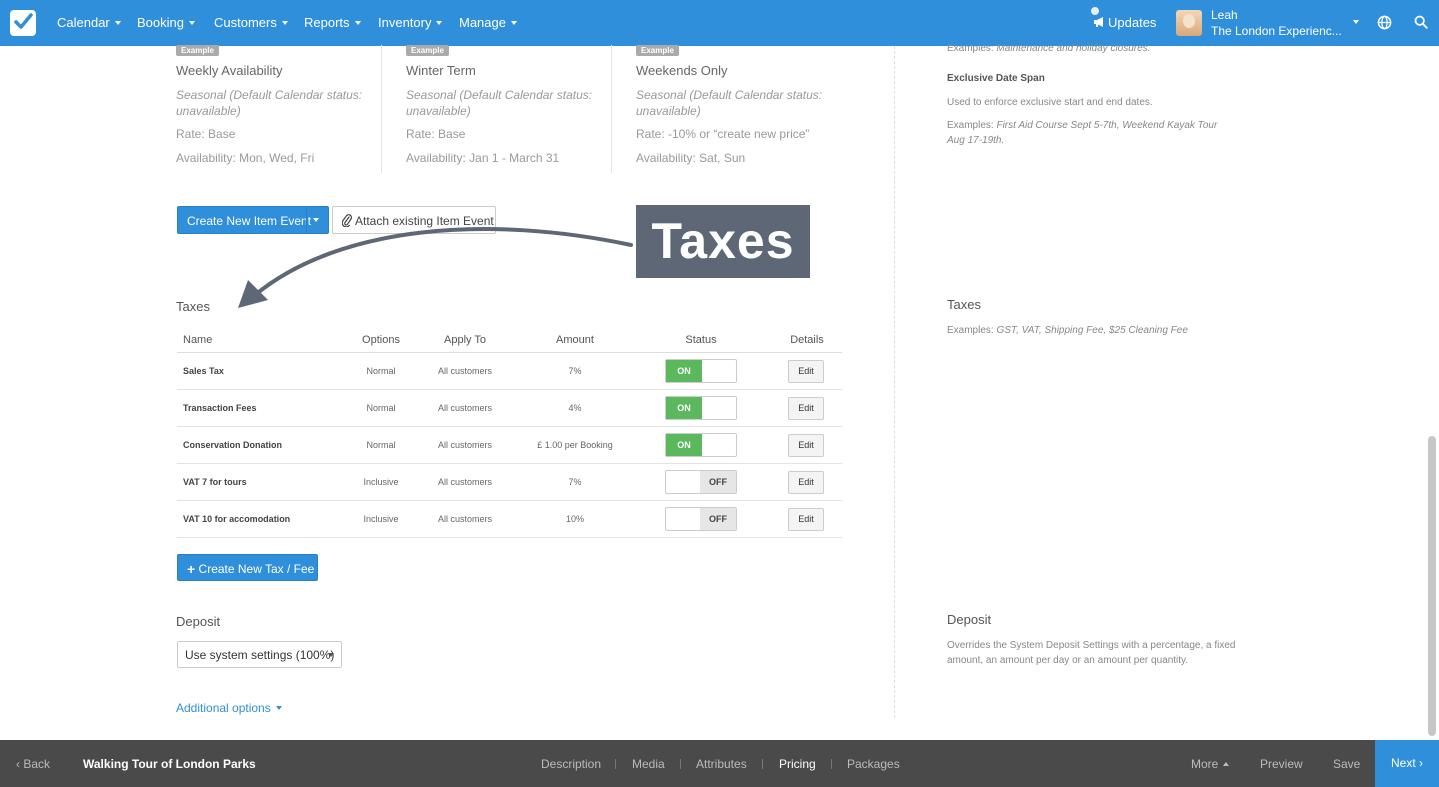 The width and height of the screenshot is (1439, 787). Describe the element at coordinates (574, 519) in the screenshot. I see `tax-amount: 10%` at that location.